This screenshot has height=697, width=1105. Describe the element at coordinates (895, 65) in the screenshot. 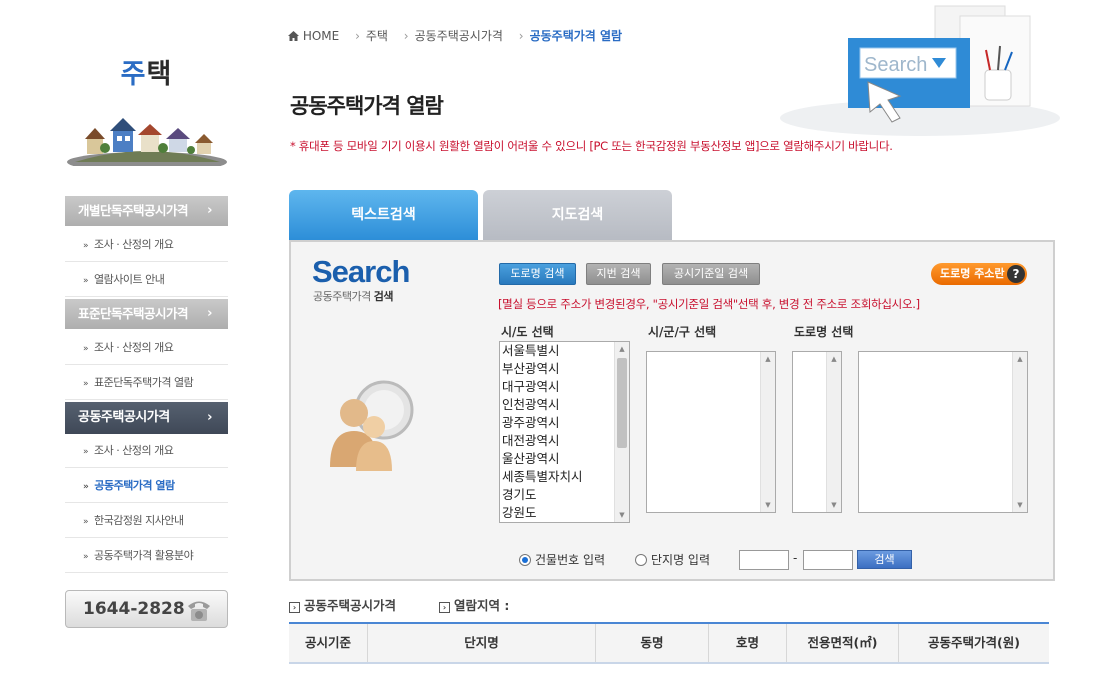

I see `hero-search-text: Search` at that location.